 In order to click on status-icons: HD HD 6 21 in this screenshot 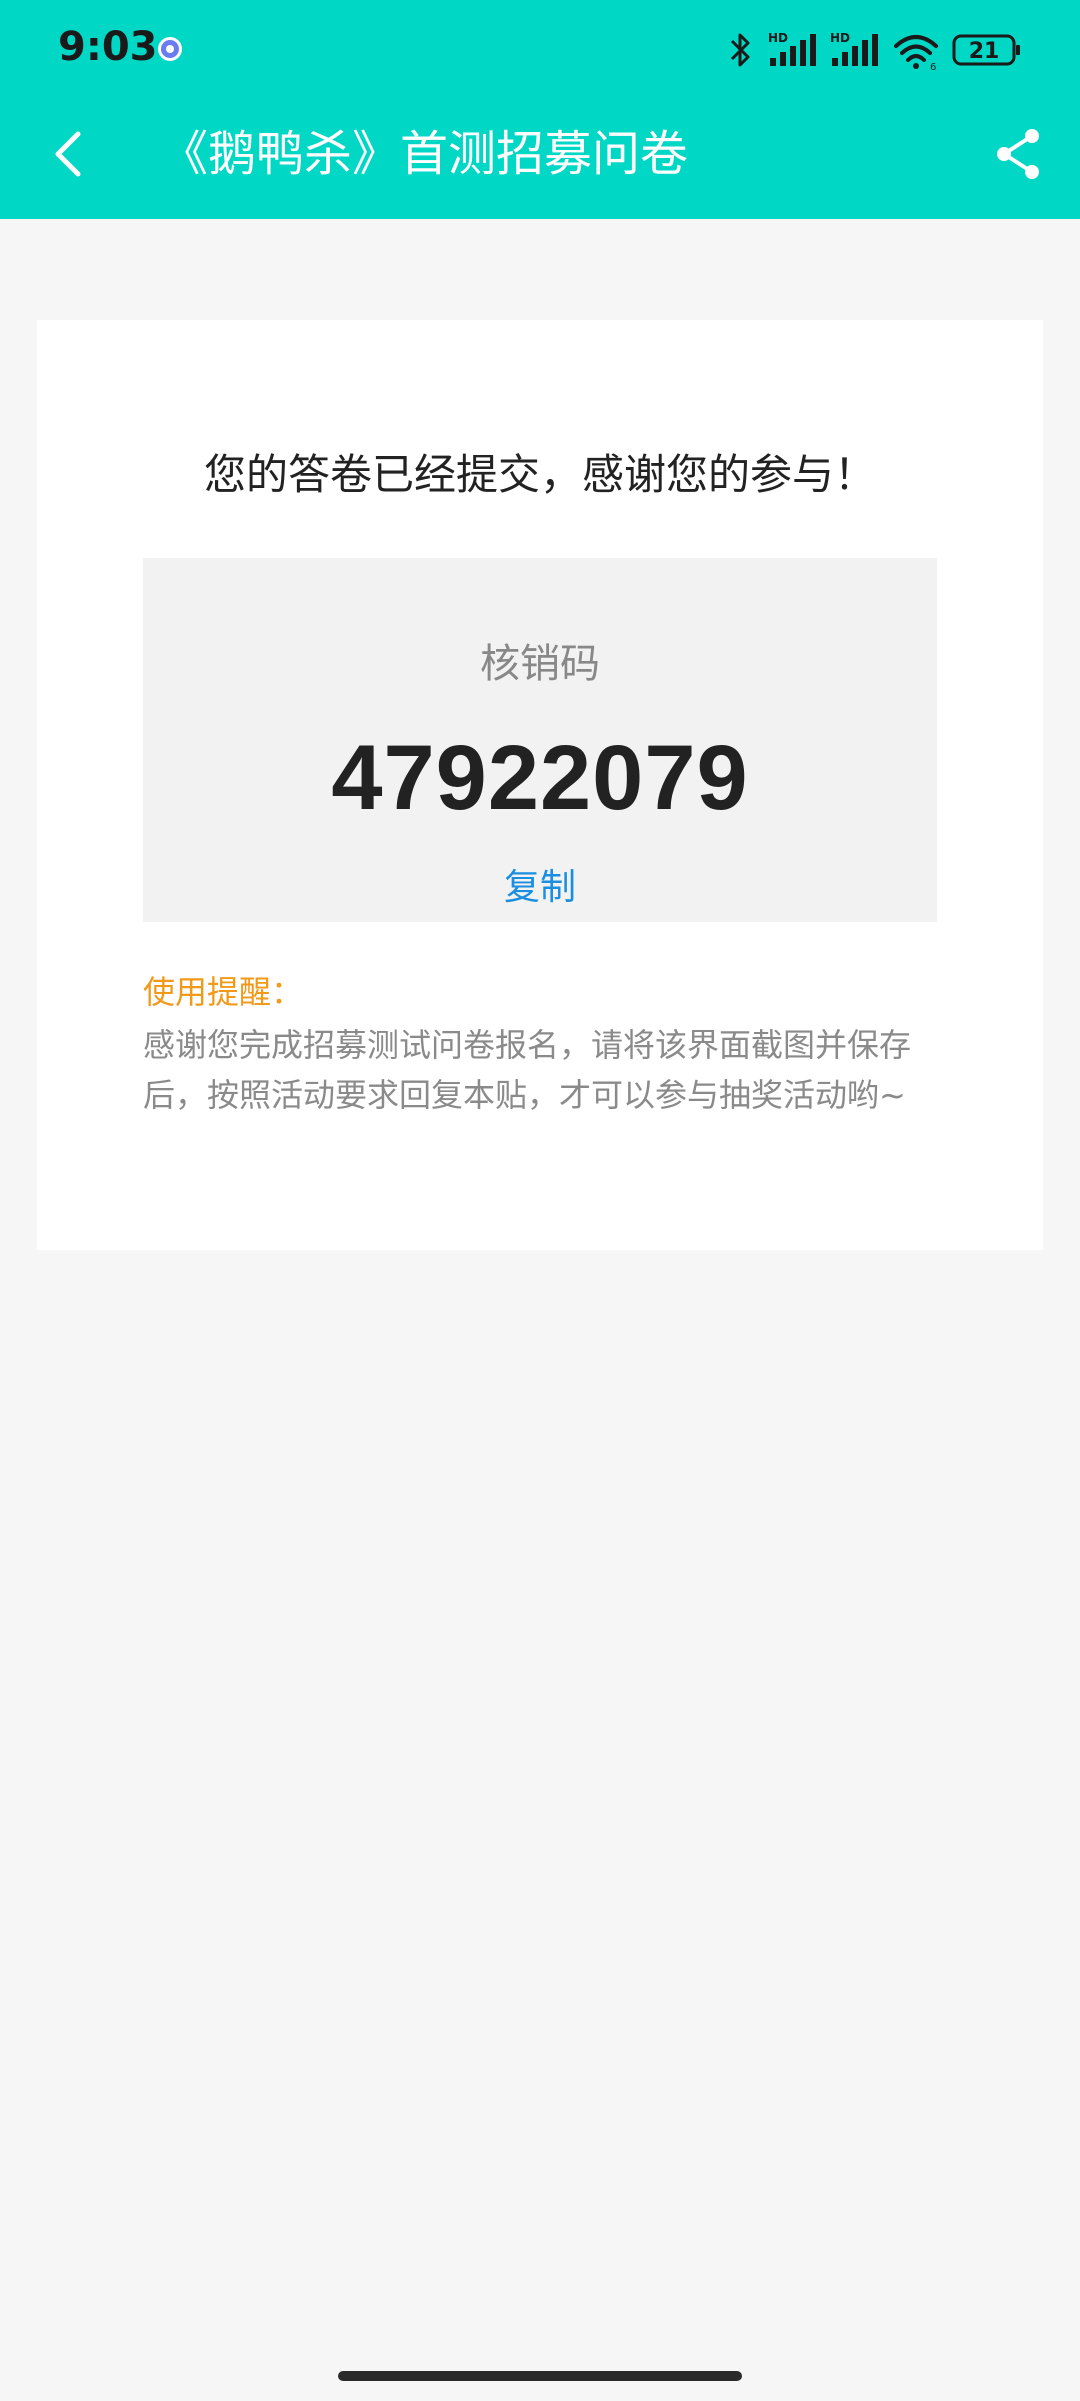, I will do `click(874, 50)`.